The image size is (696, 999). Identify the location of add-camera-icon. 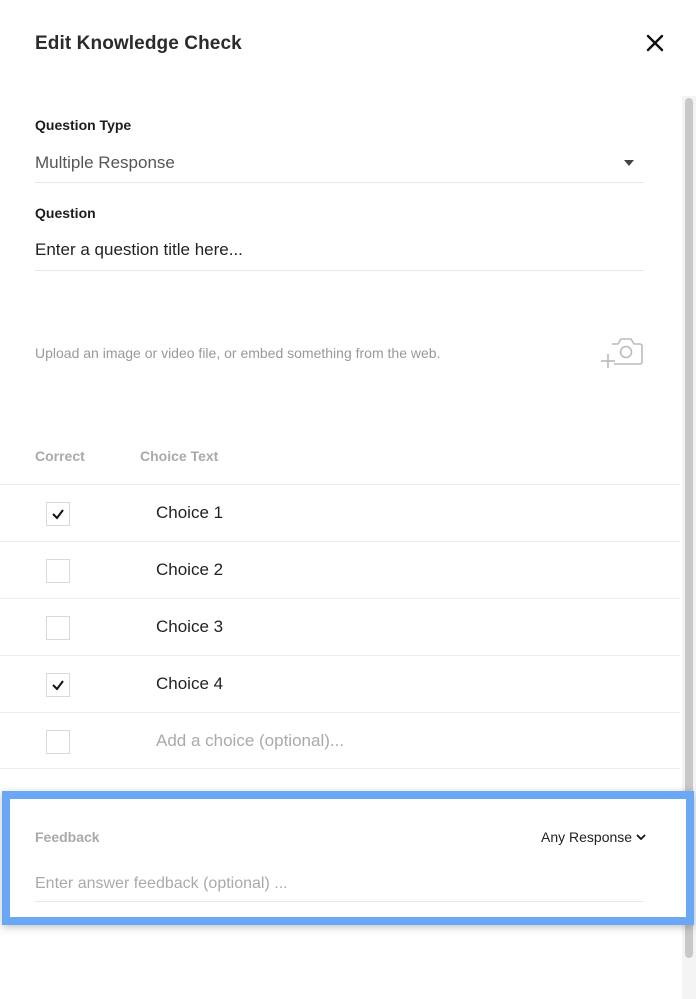
(622, 352).